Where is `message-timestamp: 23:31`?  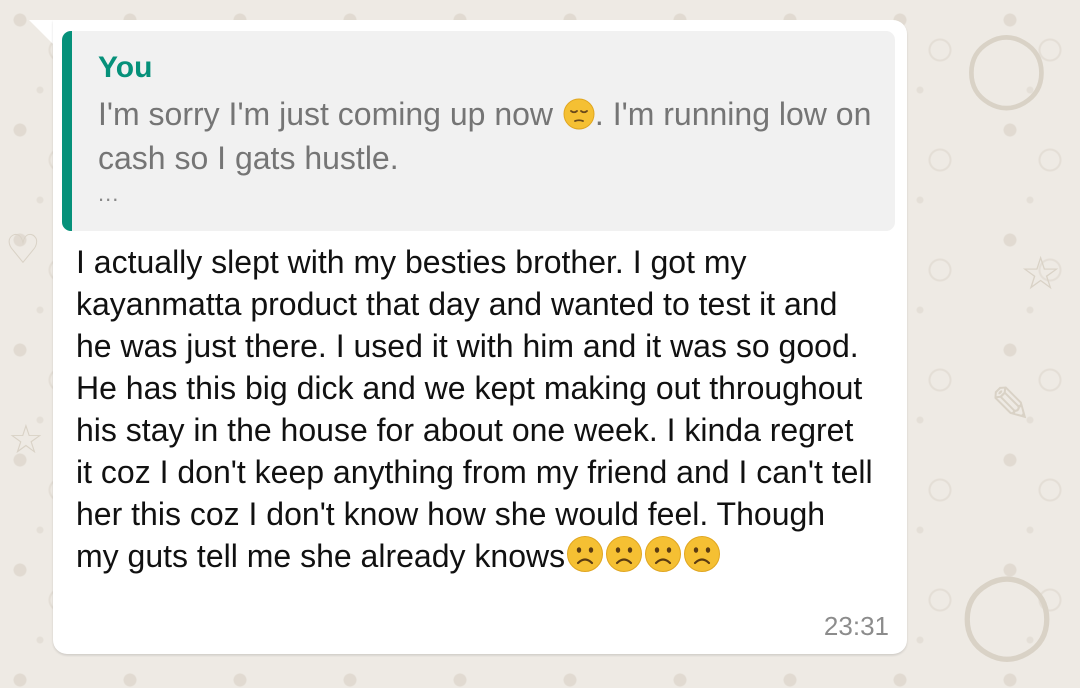 message-timestamp: 23:31 is located at coordinates (856, 626).